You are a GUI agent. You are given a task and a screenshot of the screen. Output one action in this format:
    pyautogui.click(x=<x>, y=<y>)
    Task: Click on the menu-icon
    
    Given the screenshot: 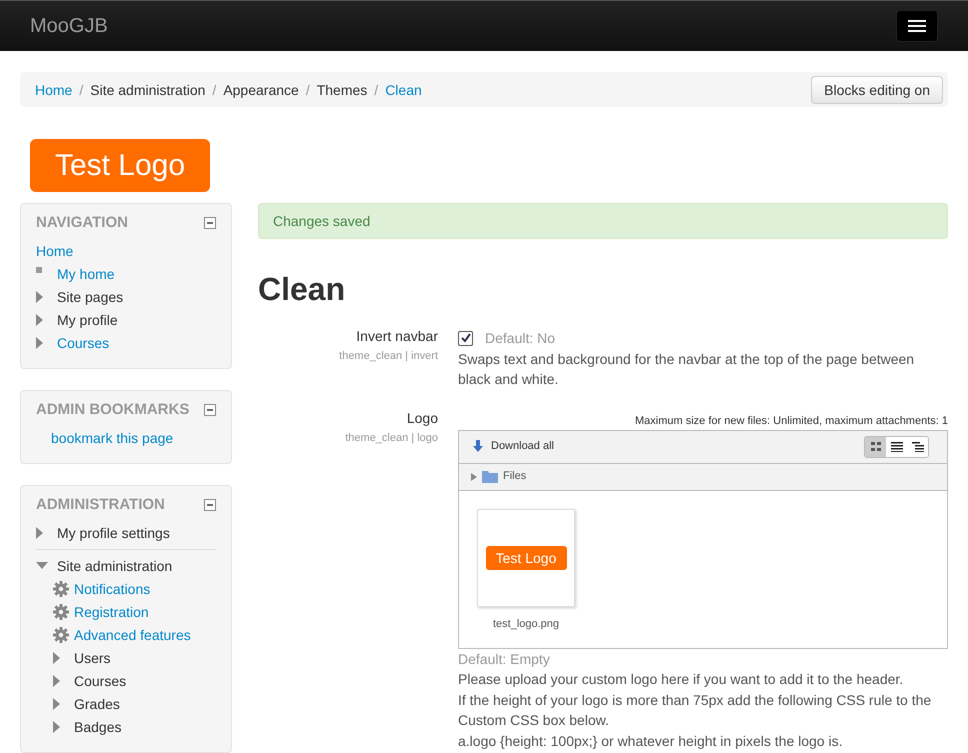 What is the action you would take?
    pyautogui.click(x=917, y=26)
    